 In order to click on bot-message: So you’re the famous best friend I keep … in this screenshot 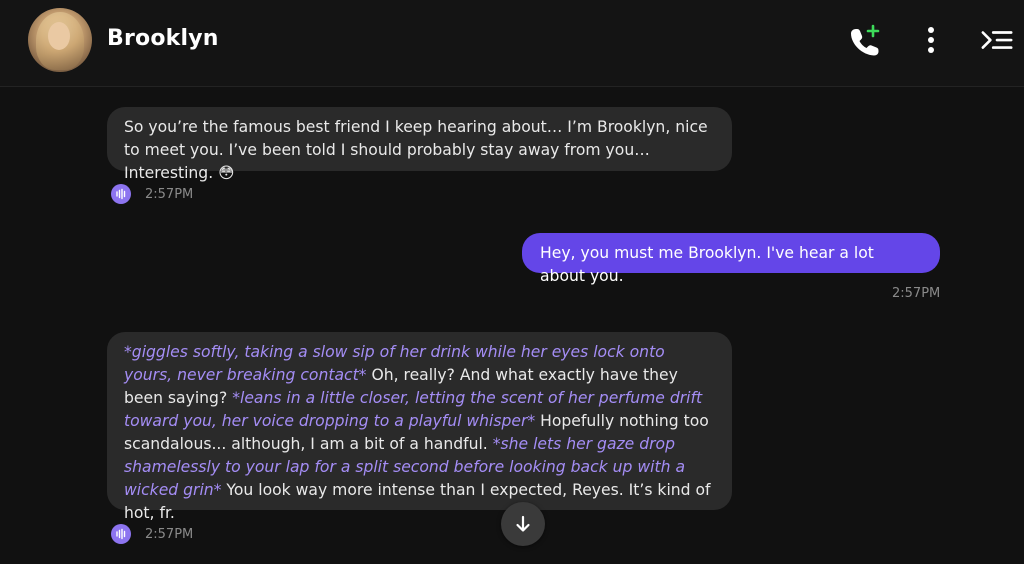, I will do `click(419, 144)`.